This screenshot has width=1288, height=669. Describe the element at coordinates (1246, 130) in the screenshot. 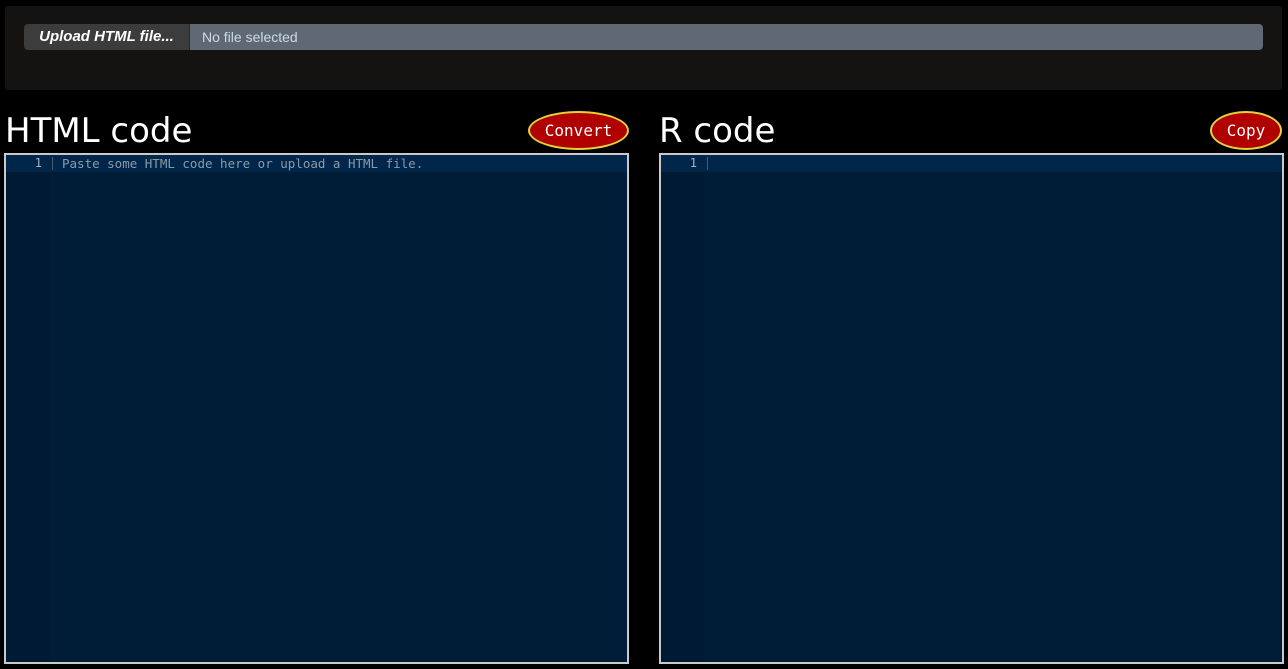

I see `copy-button: Copy` at that location.